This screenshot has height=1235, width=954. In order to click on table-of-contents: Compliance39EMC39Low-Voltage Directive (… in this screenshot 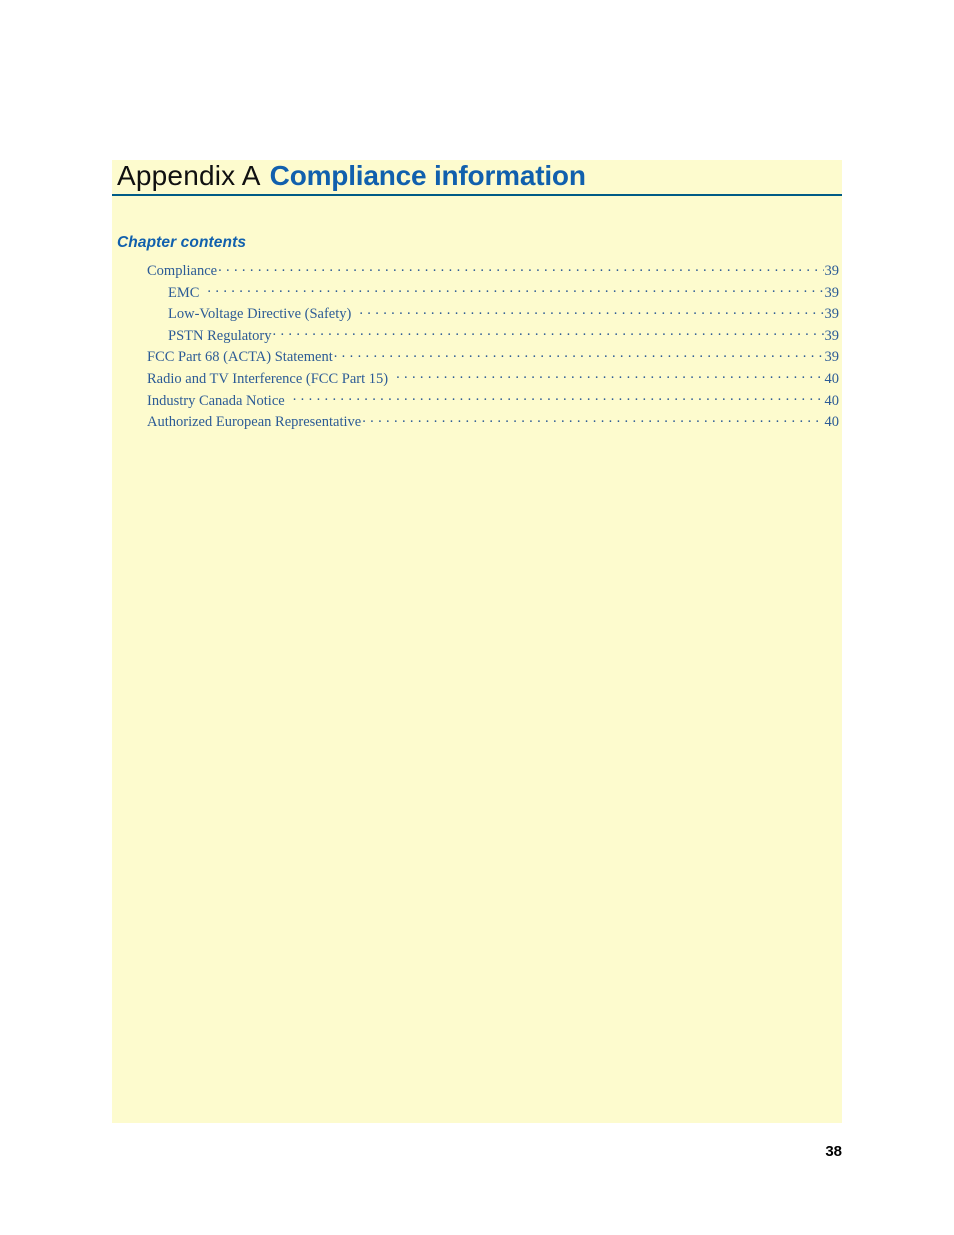, I will do `click(477, 347)`.